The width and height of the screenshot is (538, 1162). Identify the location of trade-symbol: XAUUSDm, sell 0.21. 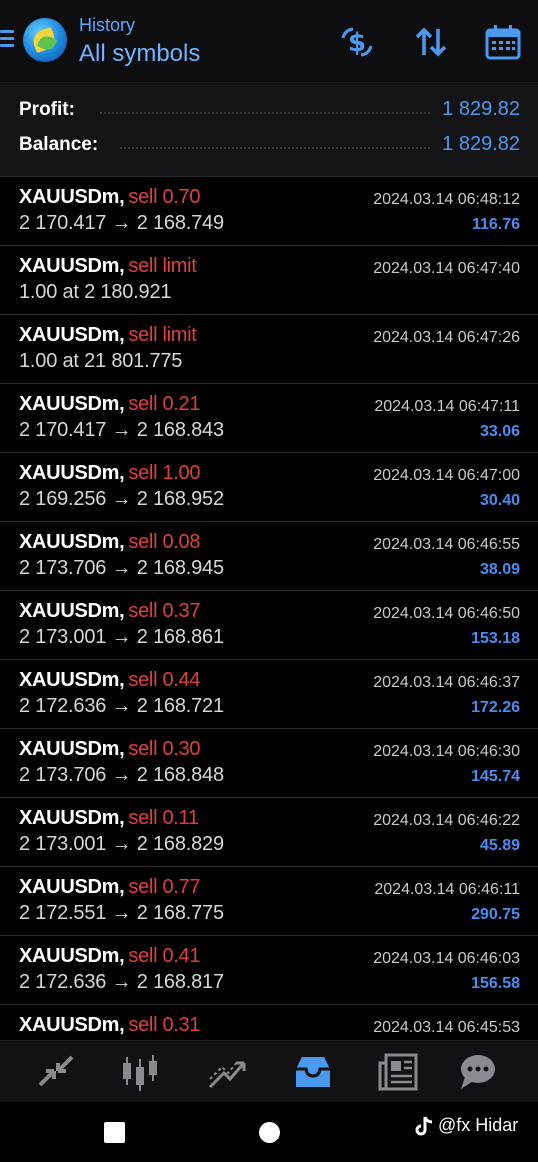
(110, 404).